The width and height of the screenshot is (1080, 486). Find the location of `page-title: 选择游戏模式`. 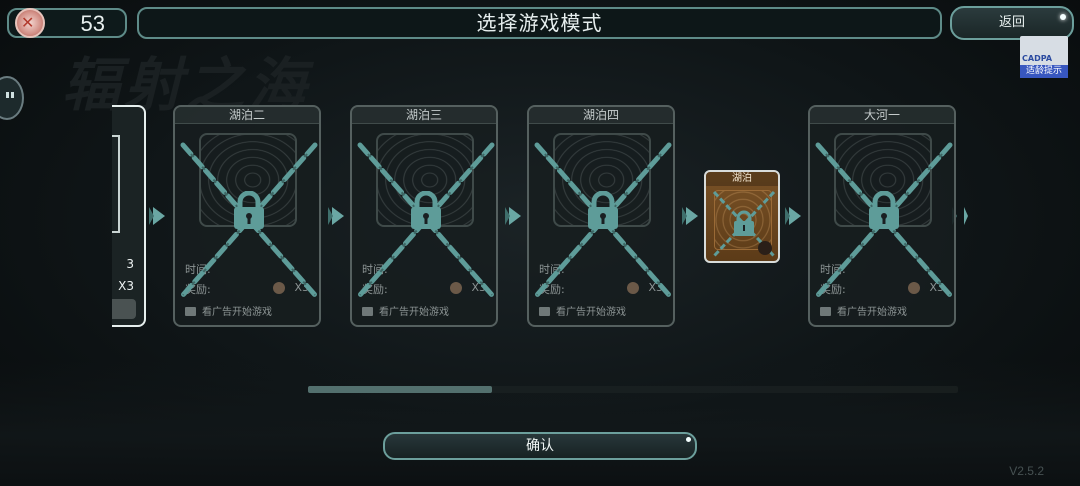

page-title: 选择游戏模式 is located at coordinates (539, 23).